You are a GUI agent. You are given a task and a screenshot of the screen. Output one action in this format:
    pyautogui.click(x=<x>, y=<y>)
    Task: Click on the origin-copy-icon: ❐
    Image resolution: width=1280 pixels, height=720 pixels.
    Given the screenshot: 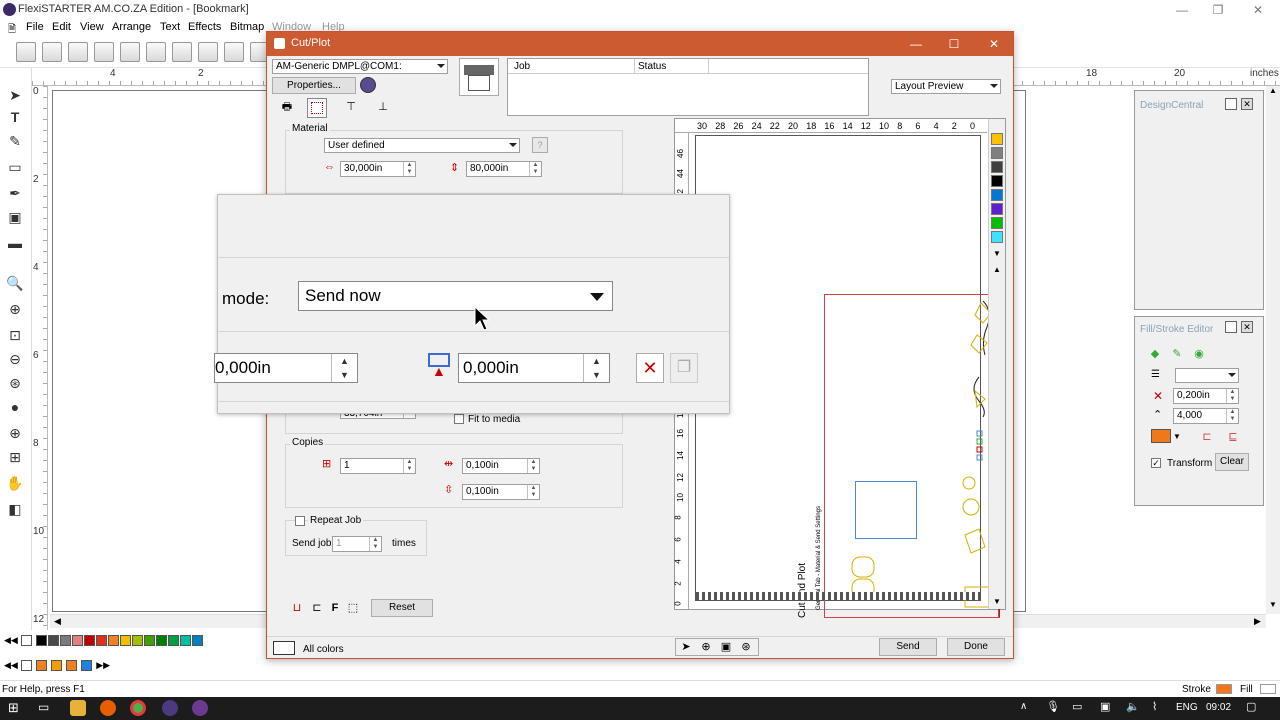 What is the action you would take?
    pyautogui.click(x=684, y=368)
    